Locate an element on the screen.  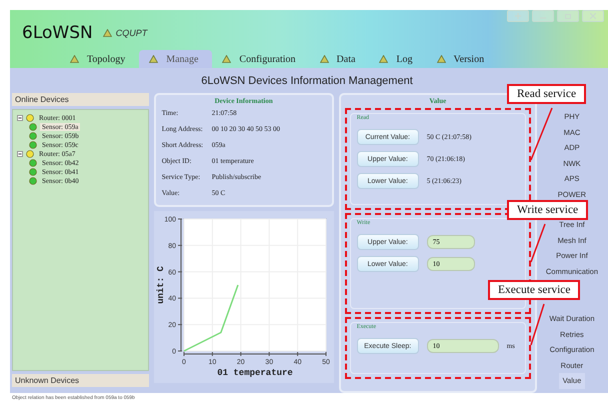
pin-button is located at coordinates (518, 16).